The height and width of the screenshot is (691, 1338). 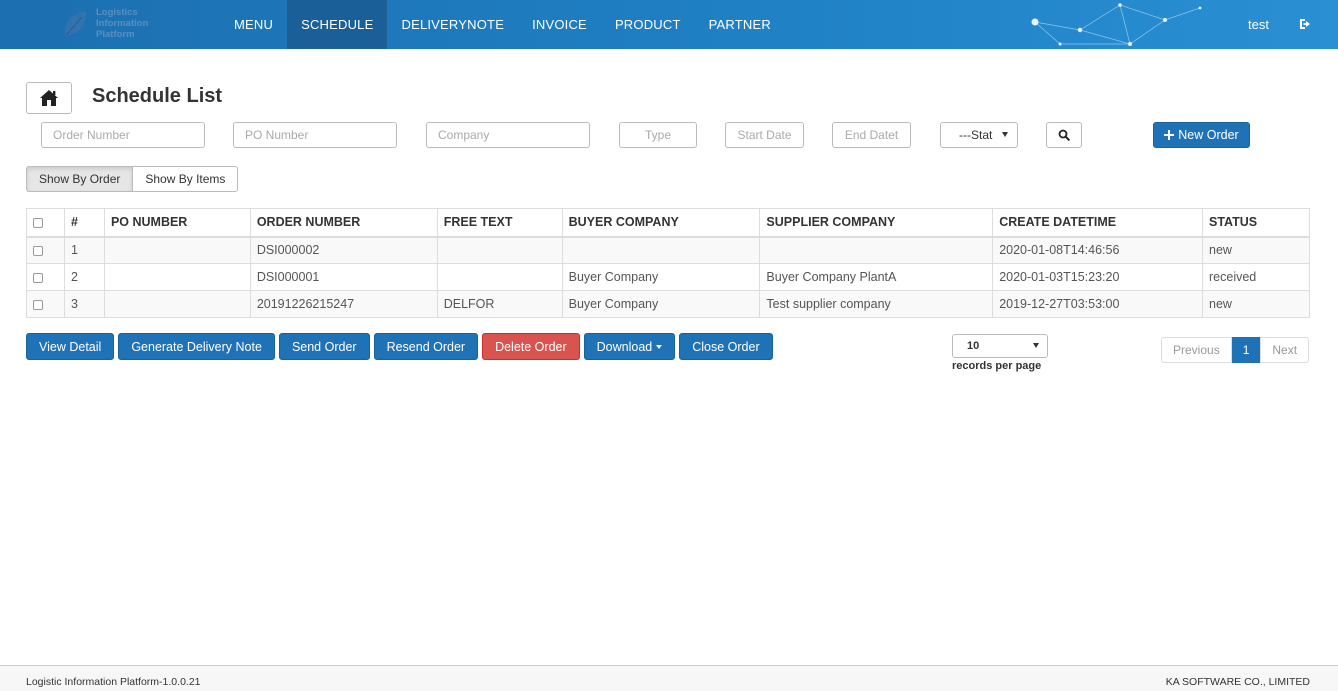 I want to click on home-button, so click(x=49, y=98).